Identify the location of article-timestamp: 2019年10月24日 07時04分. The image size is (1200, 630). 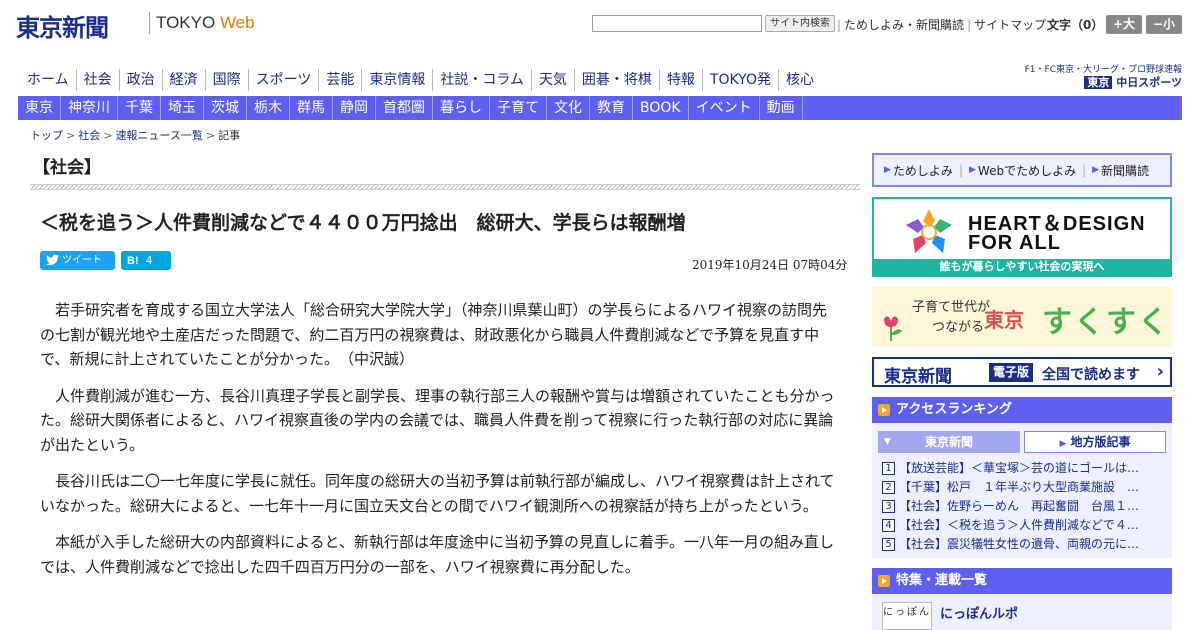
(770, 265).